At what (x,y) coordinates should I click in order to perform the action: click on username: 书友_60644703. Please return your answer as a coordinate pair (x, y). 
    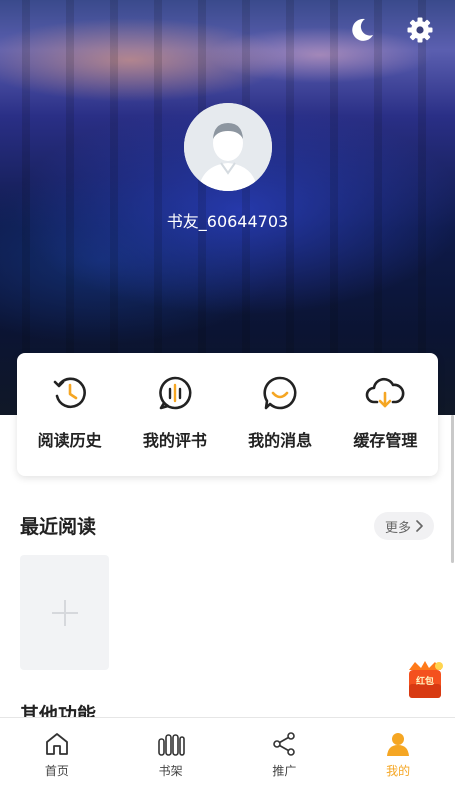
    Looking at the image, I should click on (227, 220).